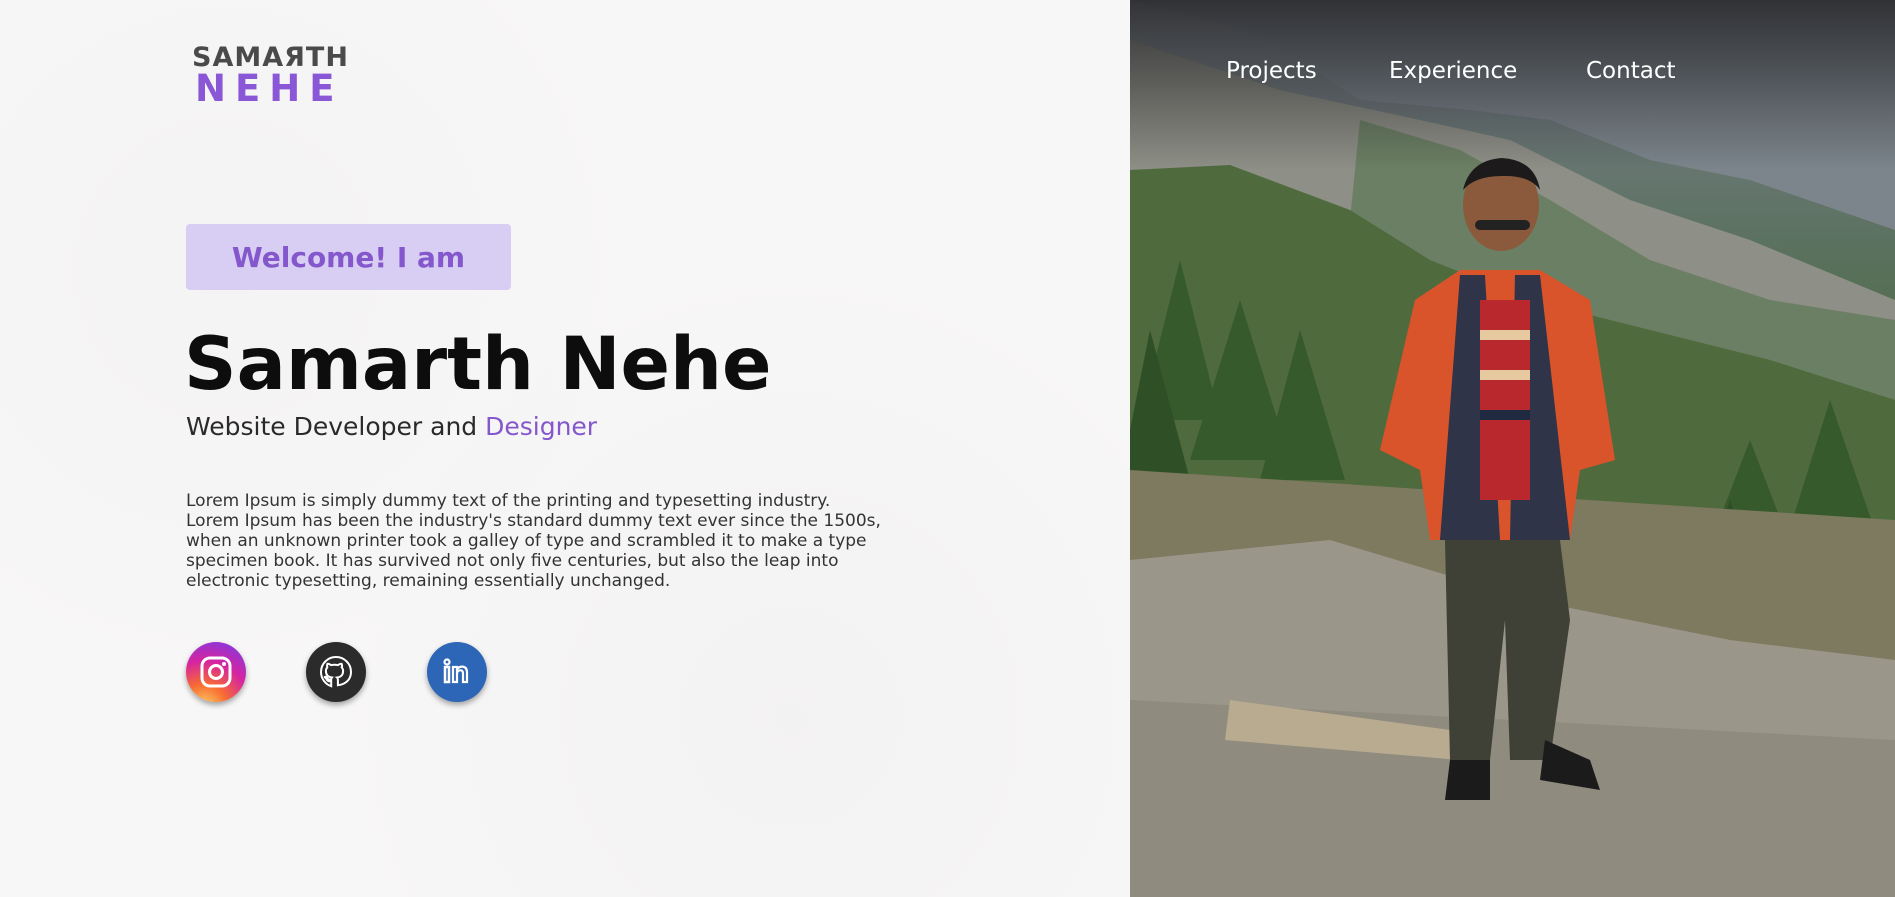  I want to click on role-prefix: Website Developer and, so click(336, 426).